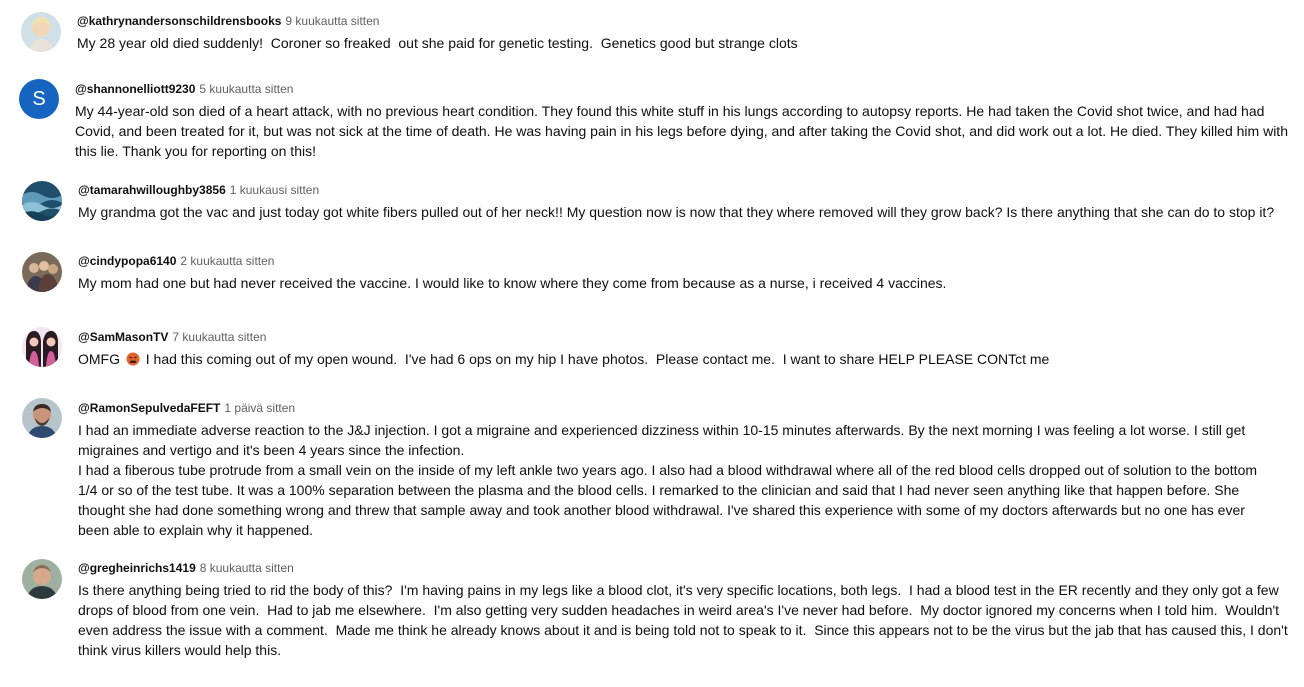 This screenshot has width=1304, height=687. What do you see at coordinates (179, 21) in the screenshot?
I see `comment-author: @kathrynandersonschildrensbooks` at bounding box center [179, 21].